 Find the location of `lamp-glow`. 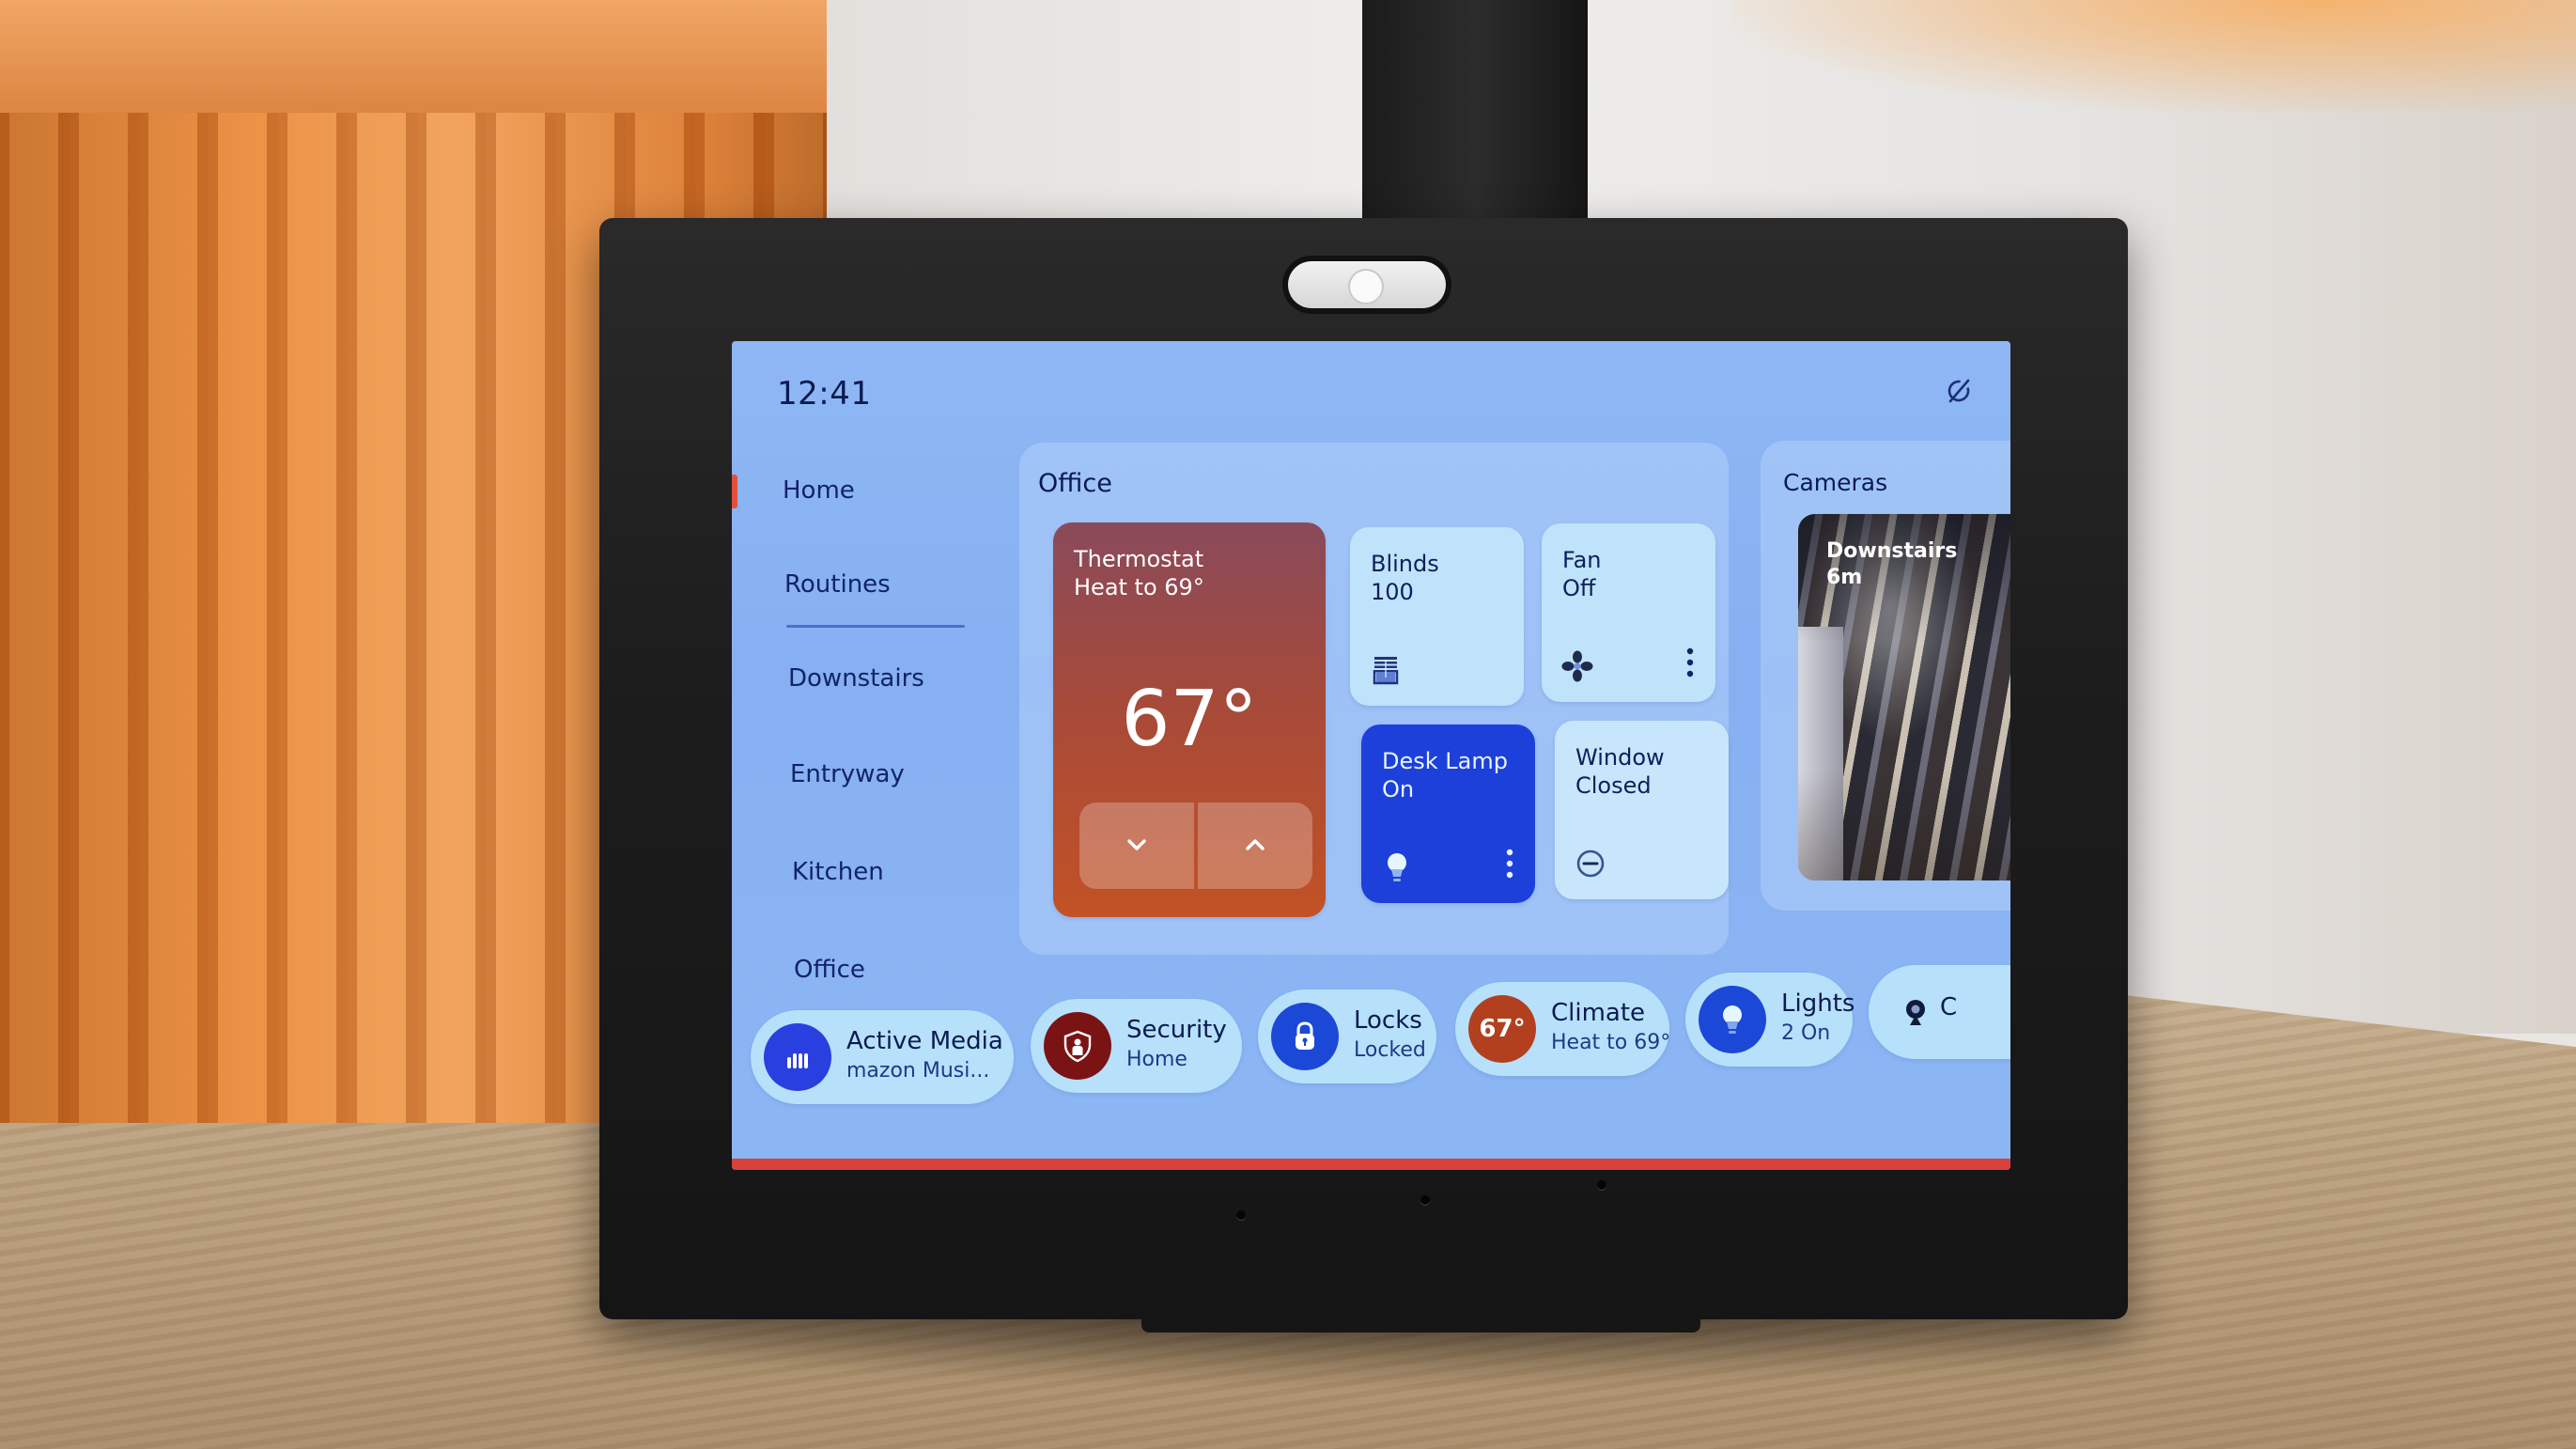

lamp-glow is located at coordinates (2153, 56).